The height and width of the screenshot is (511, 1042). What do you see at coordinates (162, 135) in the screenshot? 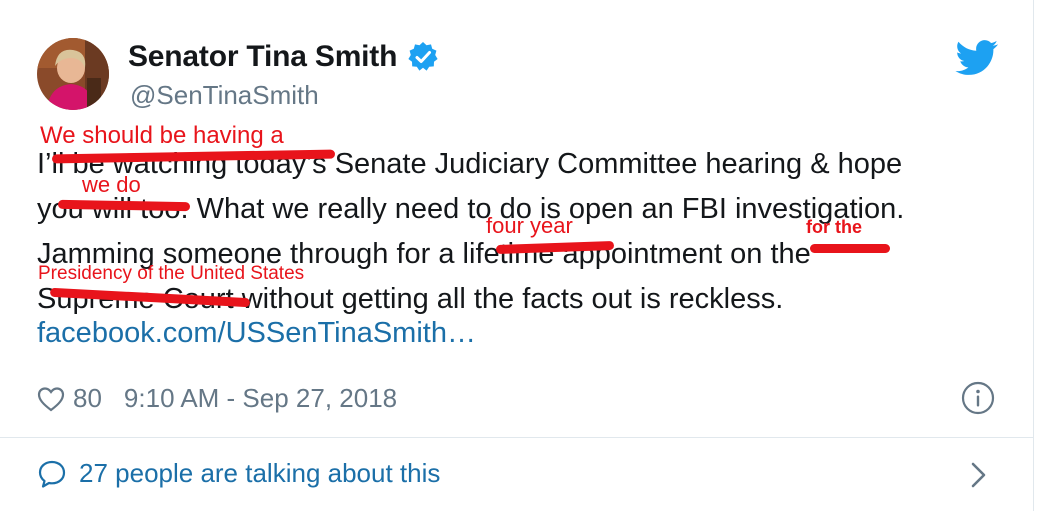
I see `annotation-text: We should be having a` at bounding box center [162, 135].